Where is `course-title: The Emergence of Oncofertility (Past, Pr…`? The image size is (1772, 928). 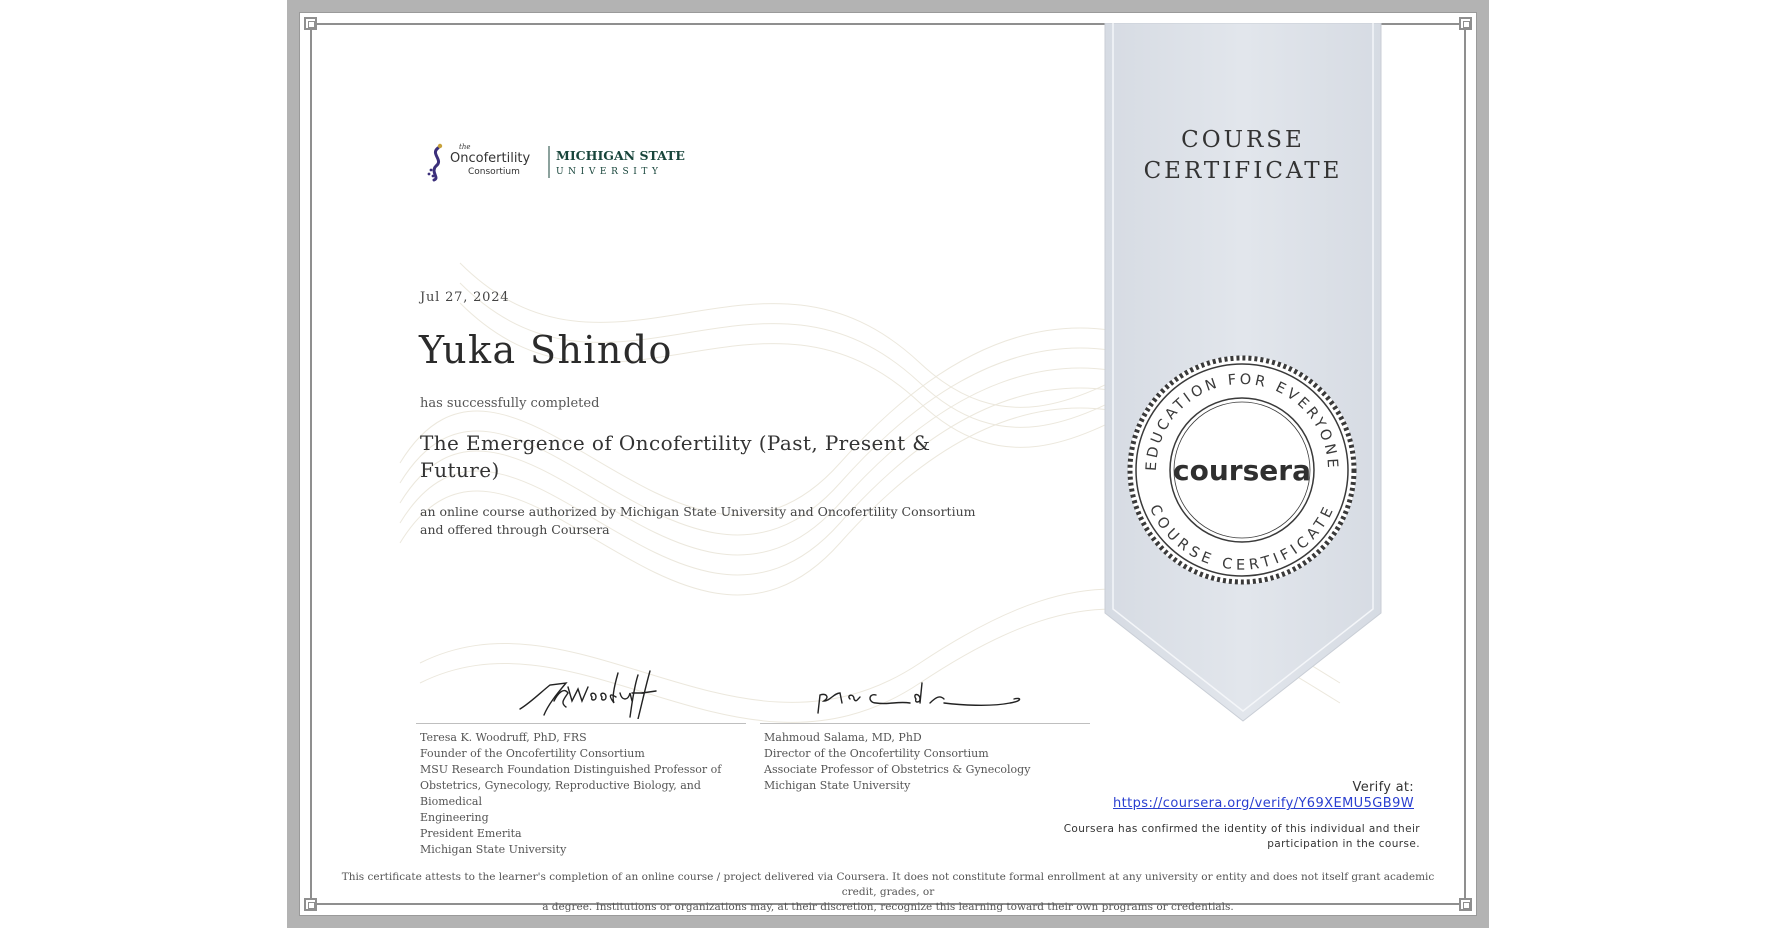 course-title: The Emergence of Oncofertility (Past, Pr… is located at coordinates (675, 456).